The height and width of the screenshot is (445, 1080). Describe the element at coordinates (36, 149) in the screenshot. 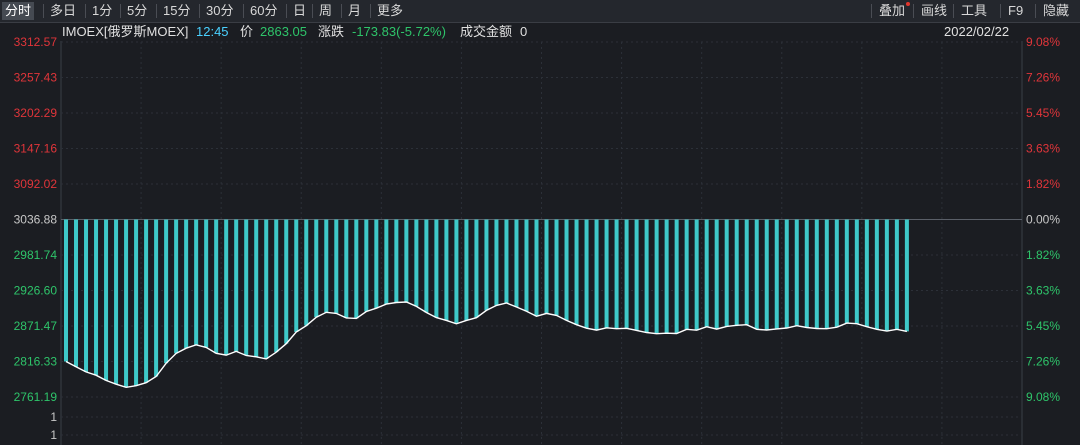

I see `y-tick-label-left: 3147.16` at that location.